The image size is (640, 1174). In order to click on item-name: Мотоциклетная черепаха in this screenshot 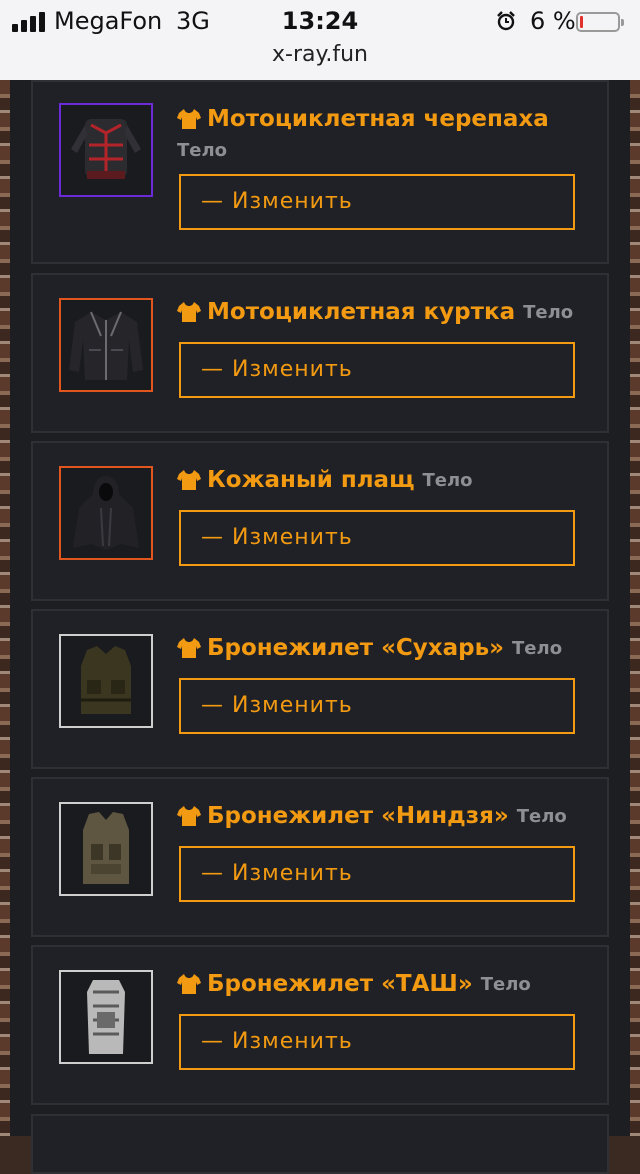, I will do `click(378, 119)`.